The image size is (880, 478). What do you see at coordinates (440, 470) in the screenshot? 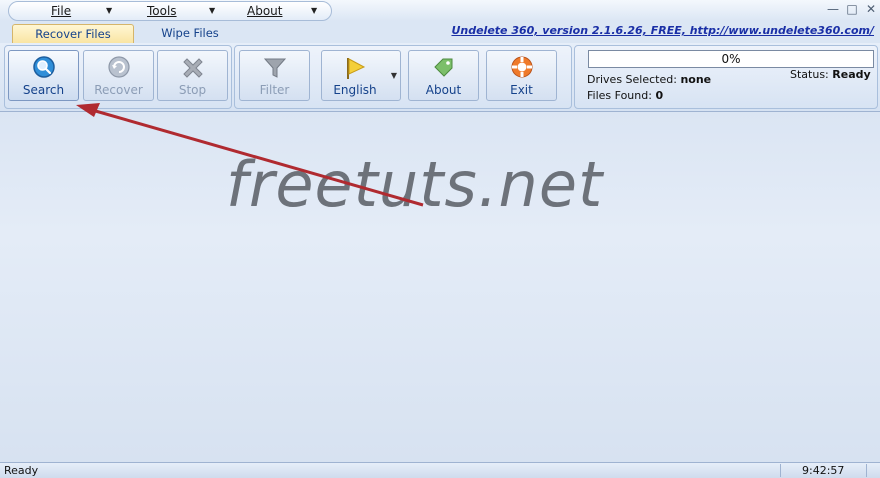
I see `status-bar: Ready 9:42:57` at bounding box center [440, 470].